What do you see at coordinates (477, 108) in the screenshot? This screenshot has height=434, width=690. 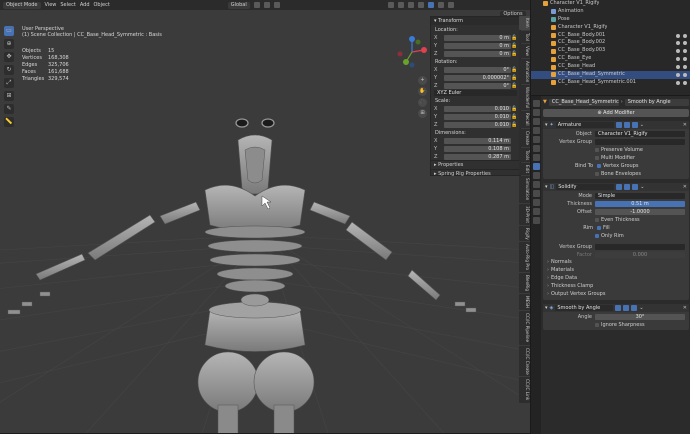 I see `scale-x-field: 0.010` at bounding box center [477, 108].